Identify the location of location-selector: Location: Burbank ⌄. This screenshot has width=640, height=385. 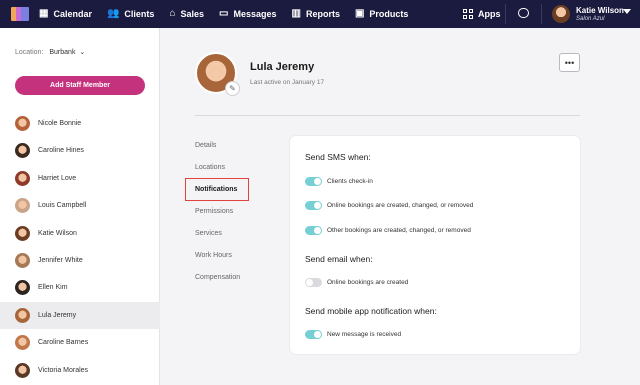
(50, 52).